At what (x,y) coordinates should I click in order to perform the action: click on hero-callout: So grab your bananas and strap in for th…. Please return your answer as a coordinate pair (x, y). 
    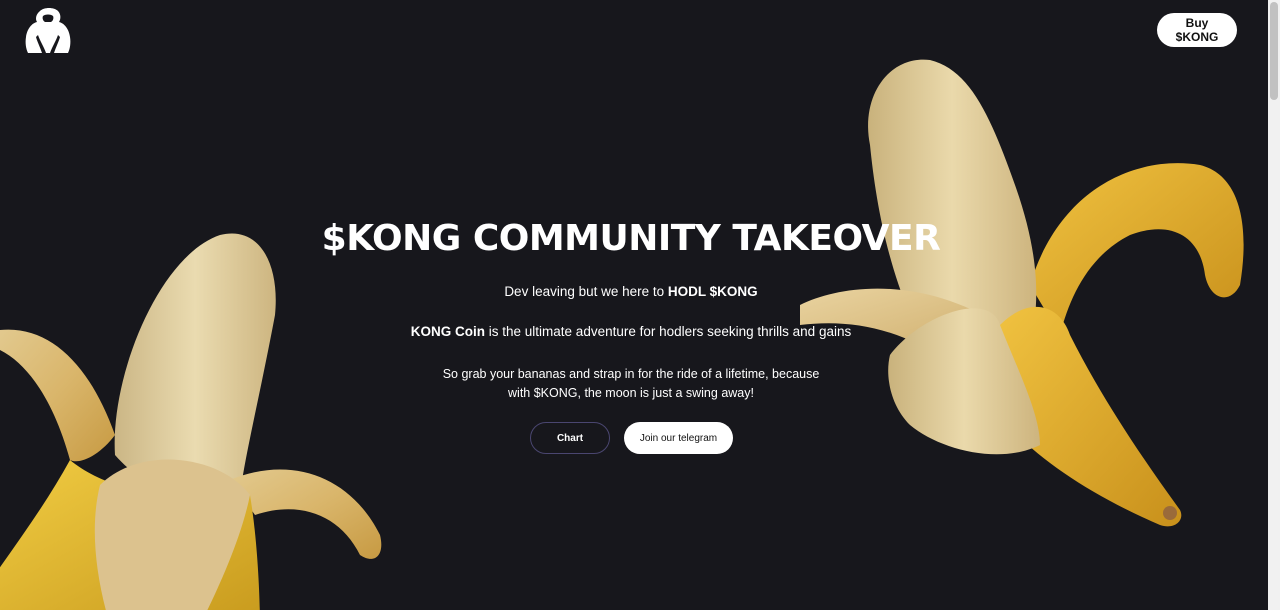
    Looking at the image, I should click on (631, 384).